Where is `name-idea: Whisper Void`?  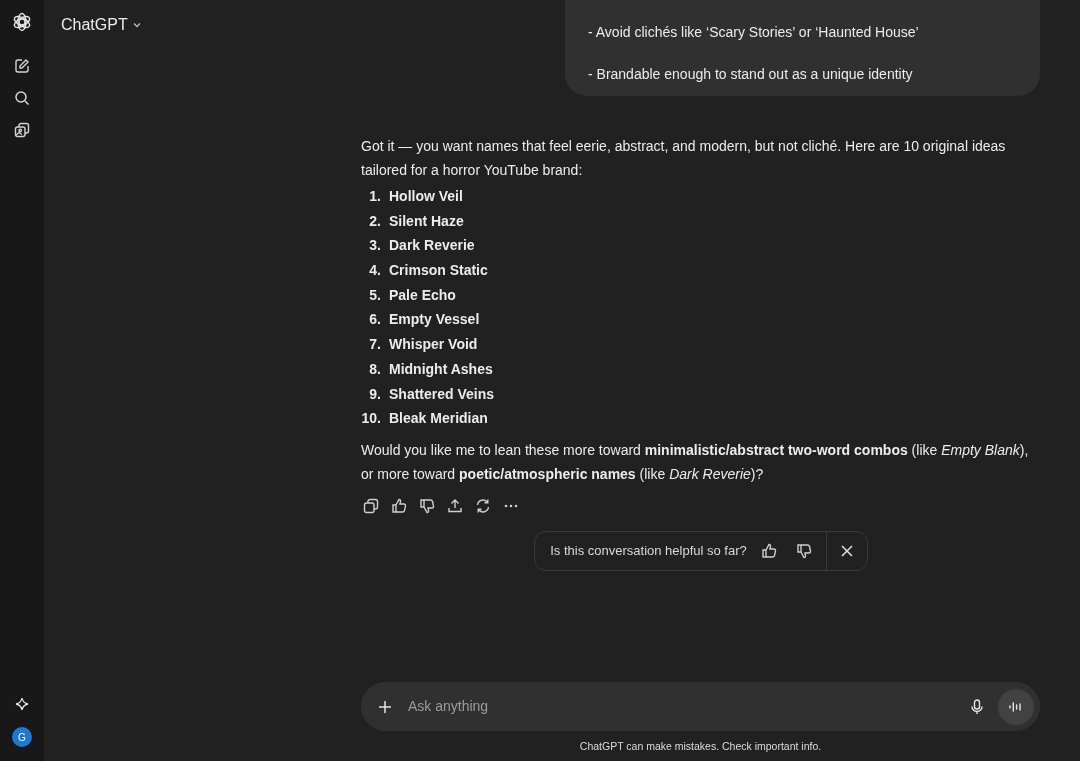
name-idea: Whisper Void is located at coordinates (433, 345).